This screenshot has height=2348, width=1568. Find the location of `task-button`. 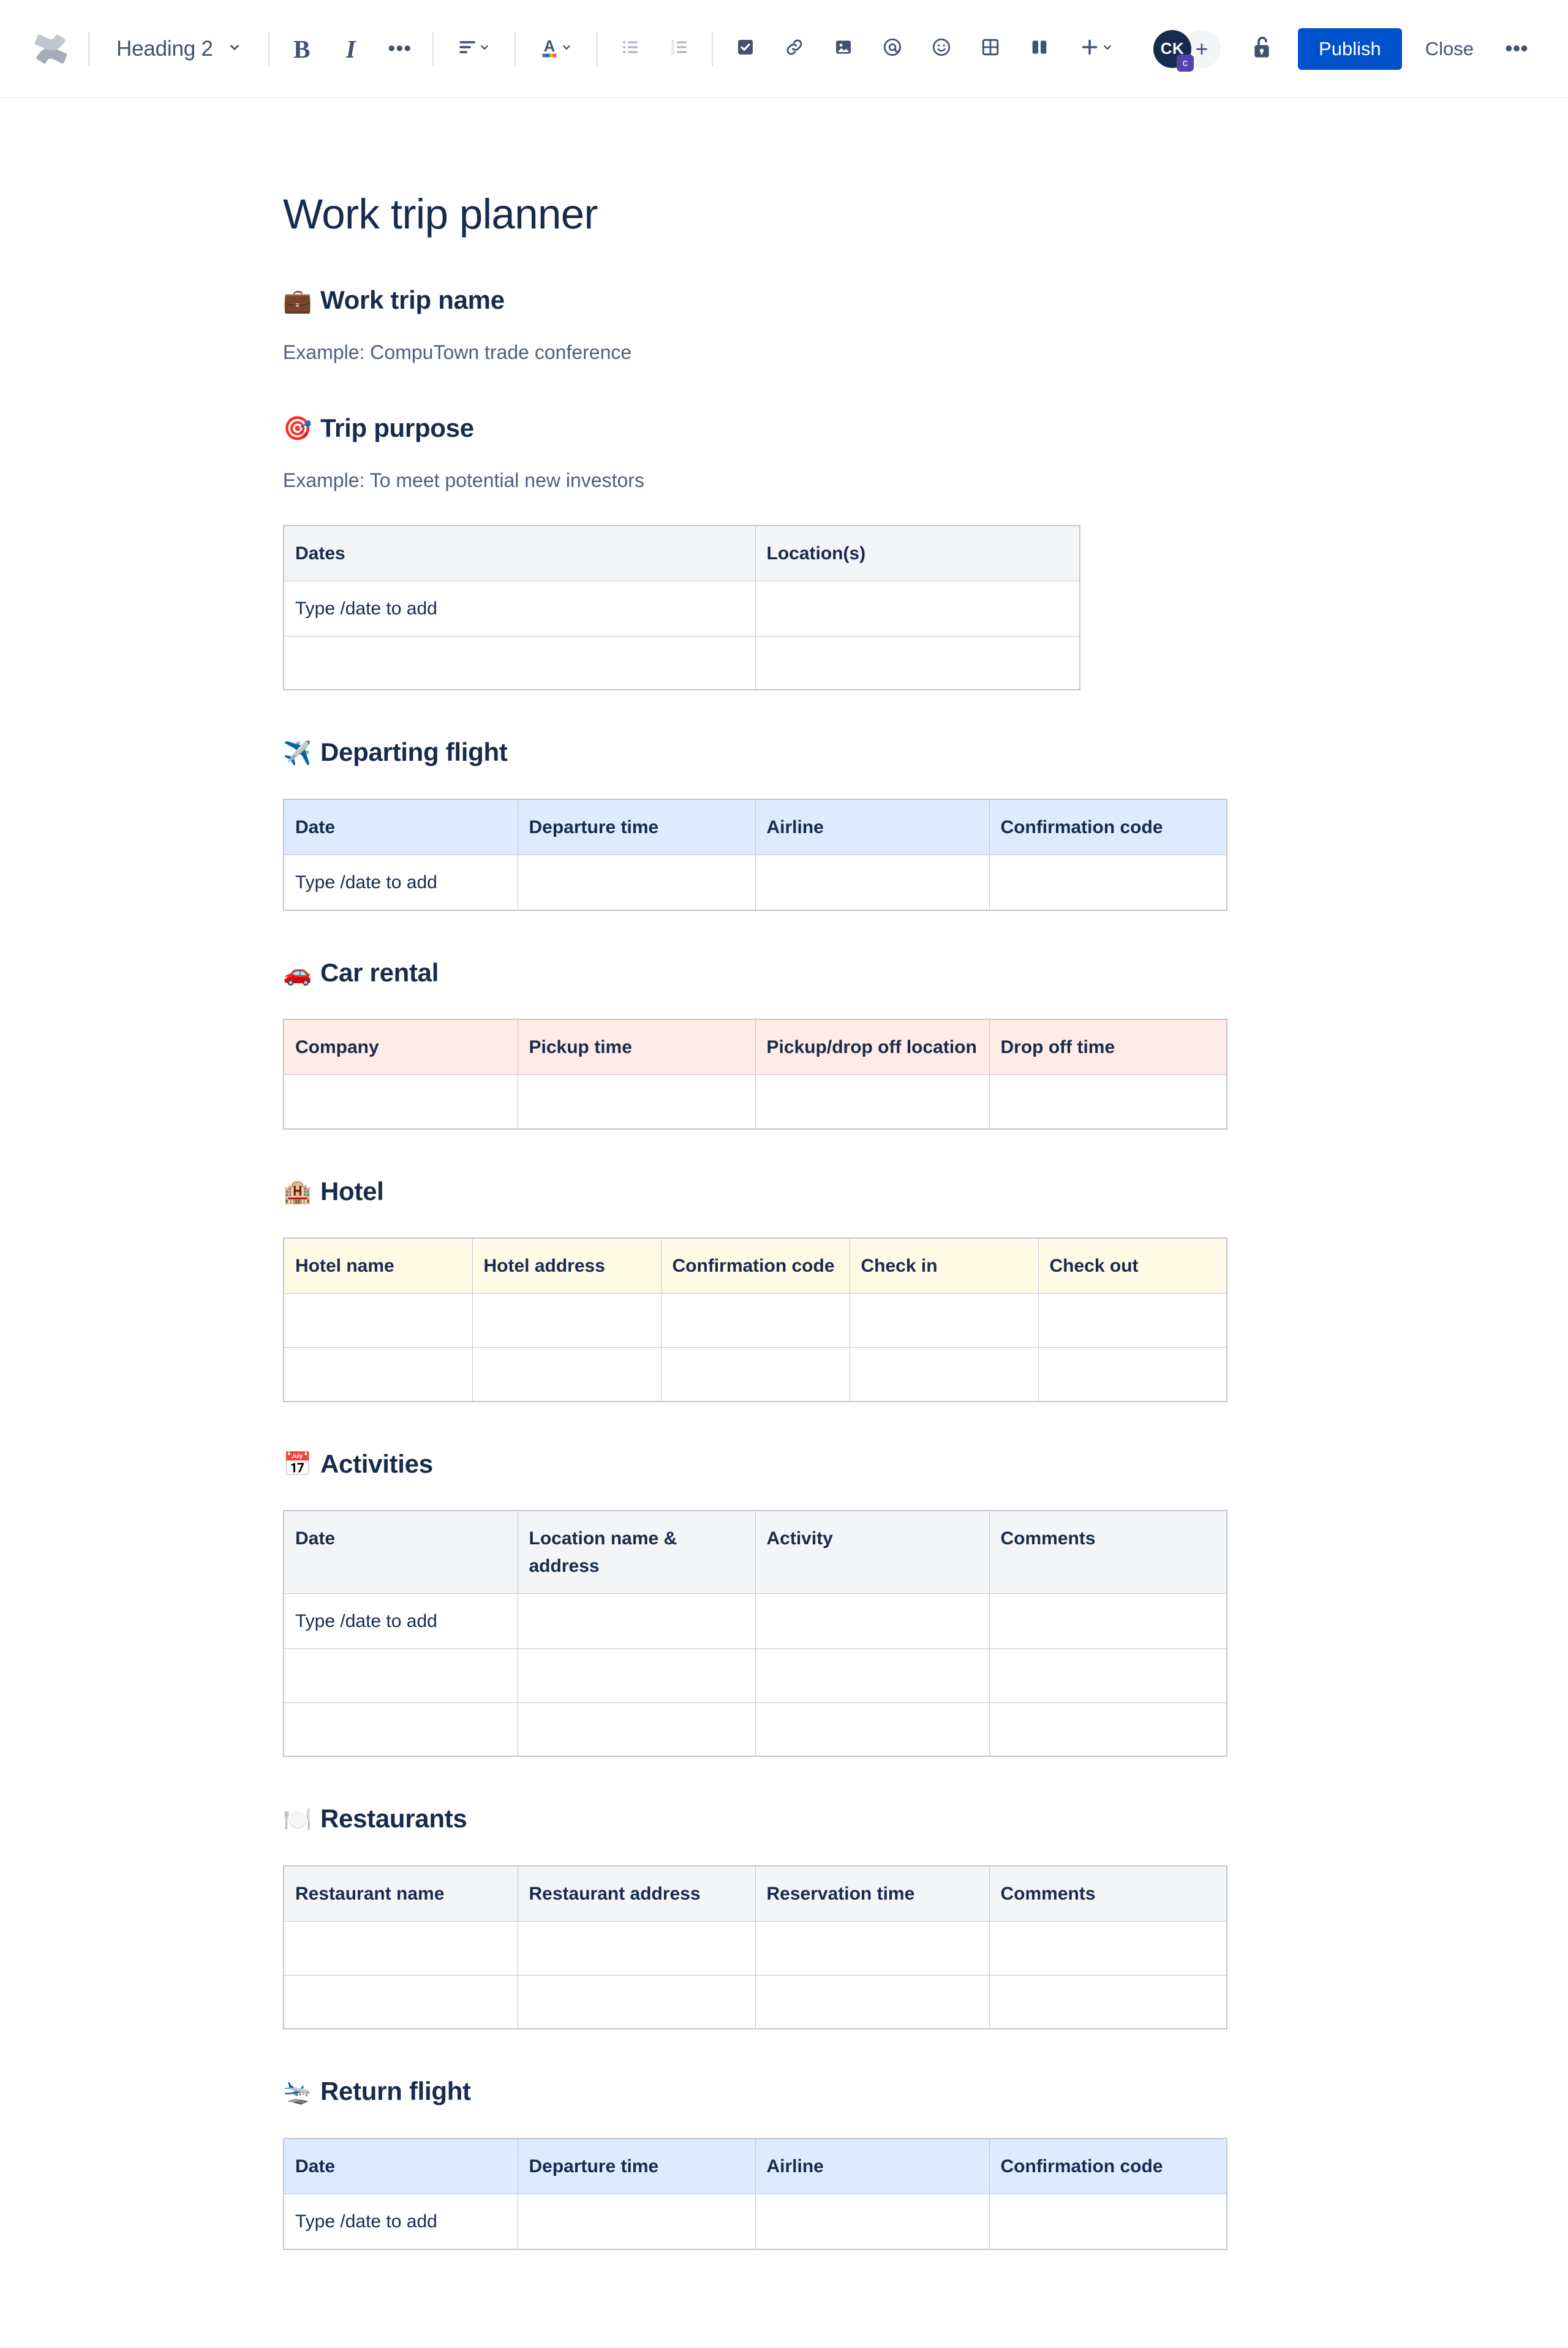

task-button is located at coordinates (745, 49).